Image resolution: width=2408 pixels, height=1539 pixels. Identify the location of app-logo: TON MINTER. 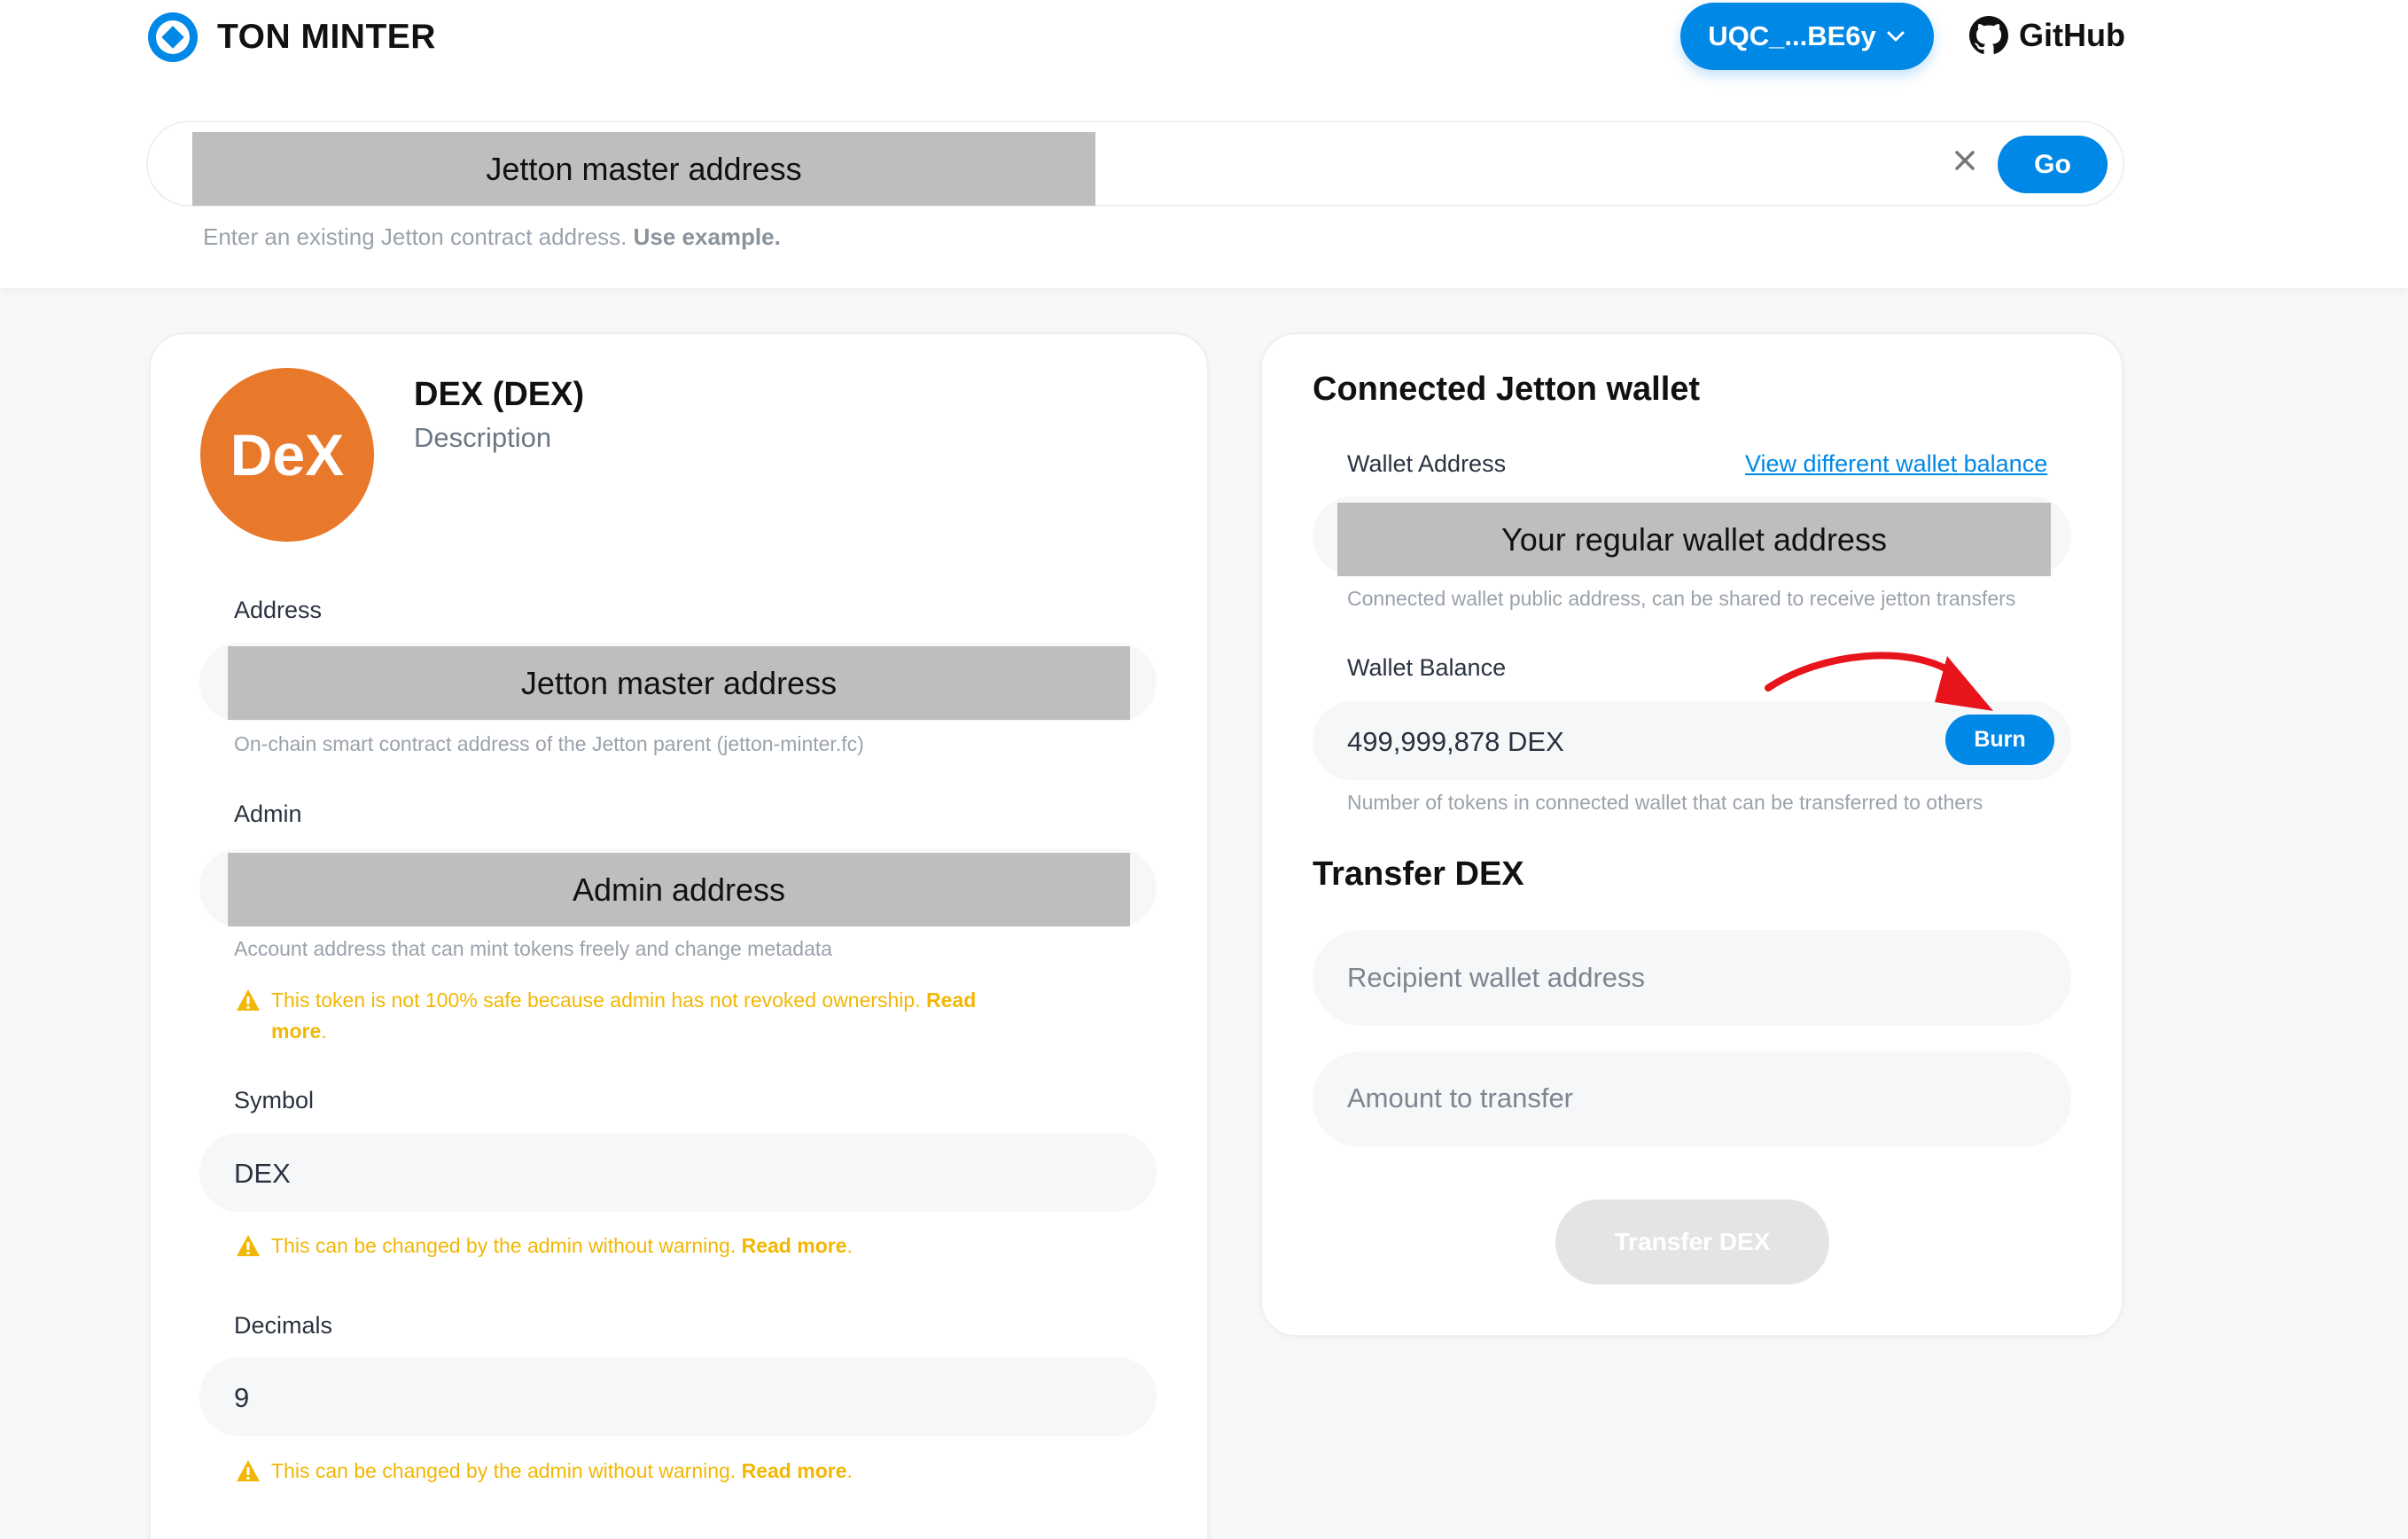
(291, 37).